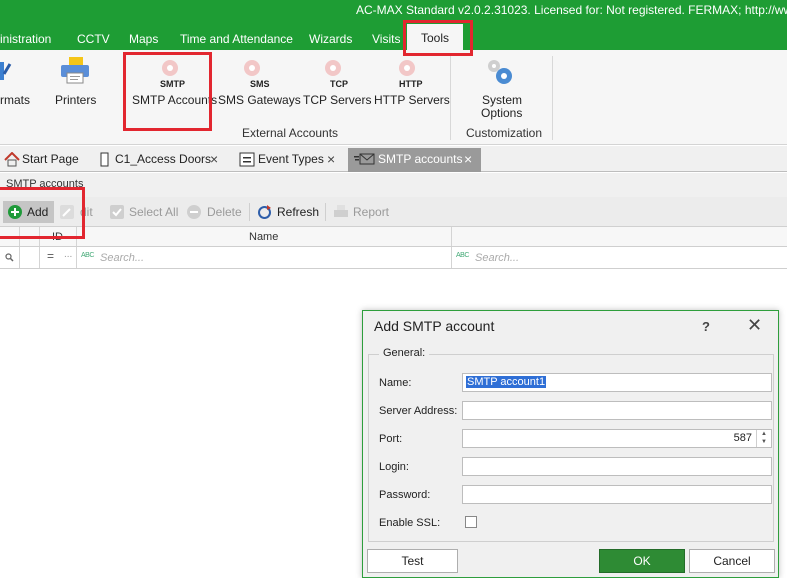  Describe the element at coordinates (117, 212) in the screenshot. I see `select-all-icon` at that location.